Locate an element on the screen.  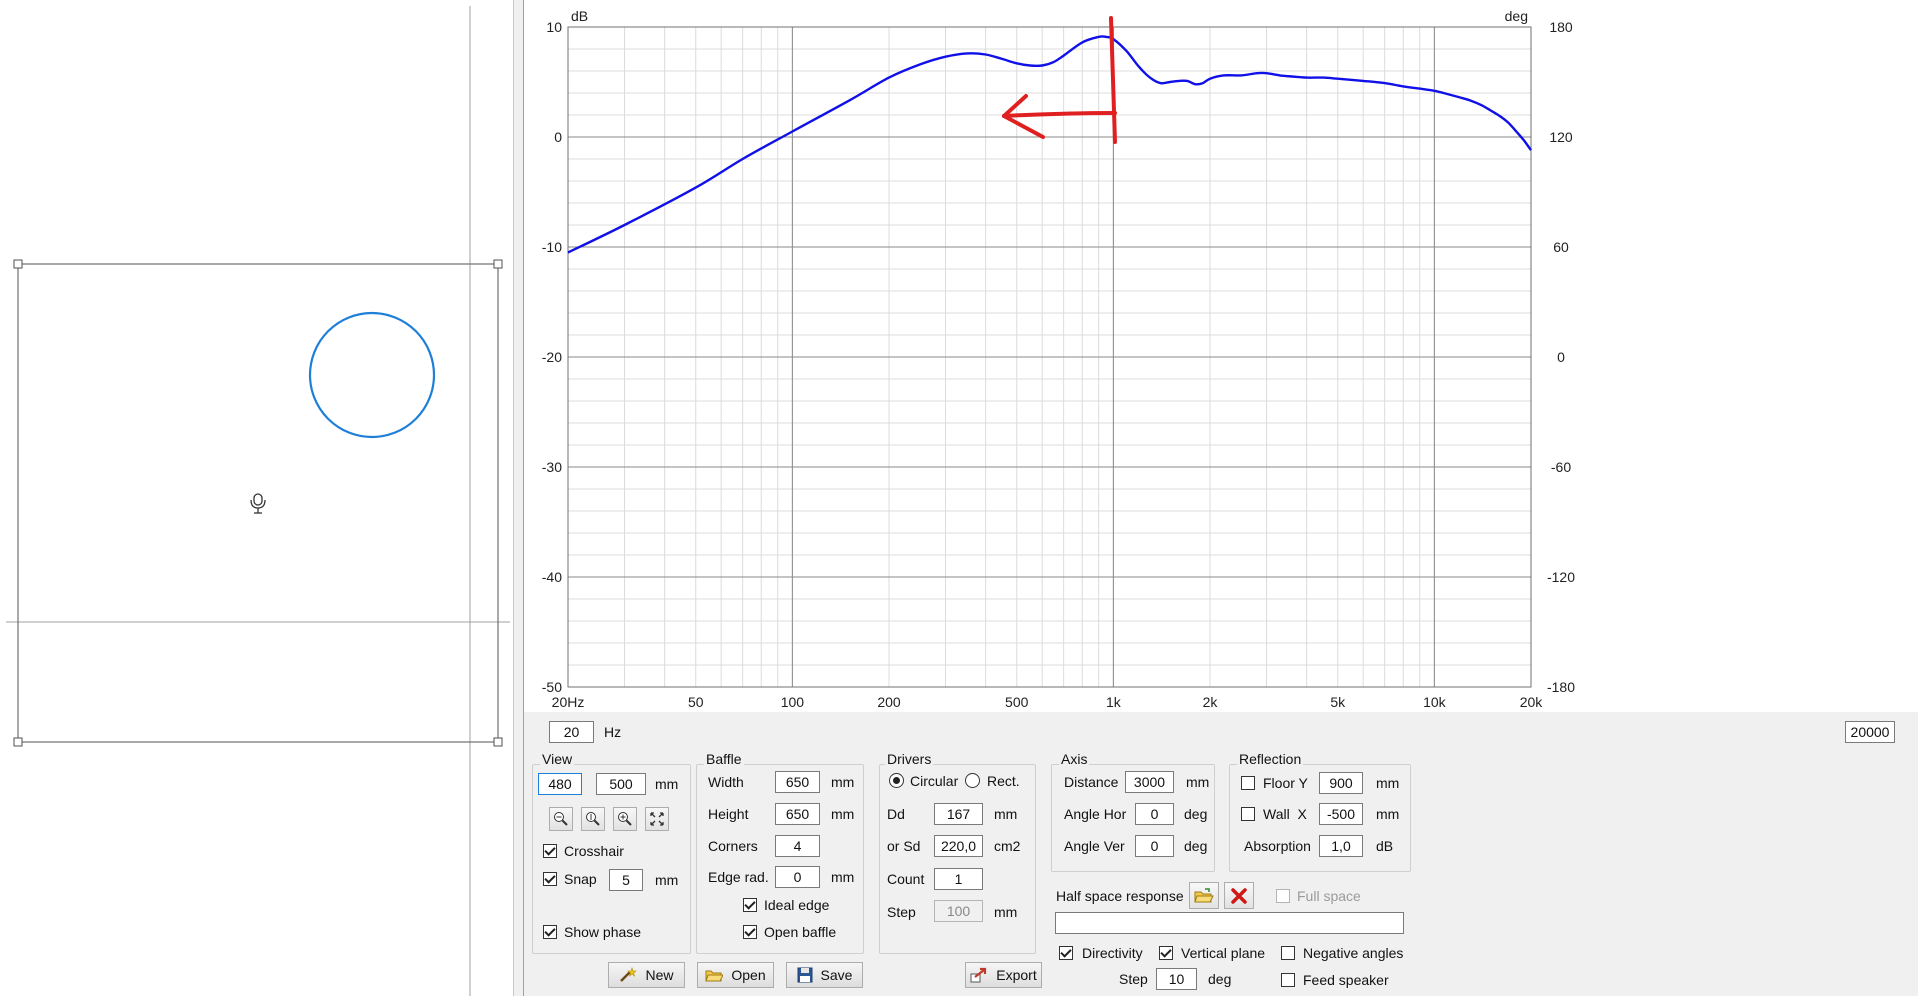
folder-icon is located at coordinates (714, 976).